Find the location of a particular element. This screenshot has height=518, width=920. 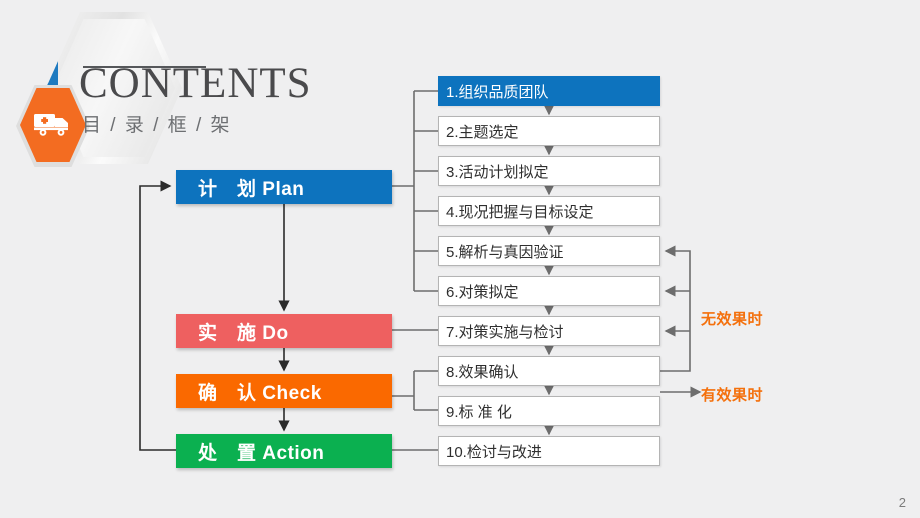

step-box-5: 5.解析与真因验证 is located at coordinates (549, 251).